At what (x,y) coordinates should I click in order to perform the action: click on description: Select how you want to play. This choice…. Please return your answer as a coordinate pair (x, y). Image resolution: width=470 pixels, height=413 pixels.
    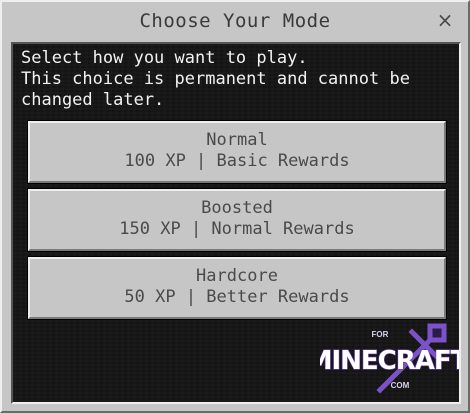
    Looking at the image, I should click on (238, 79).